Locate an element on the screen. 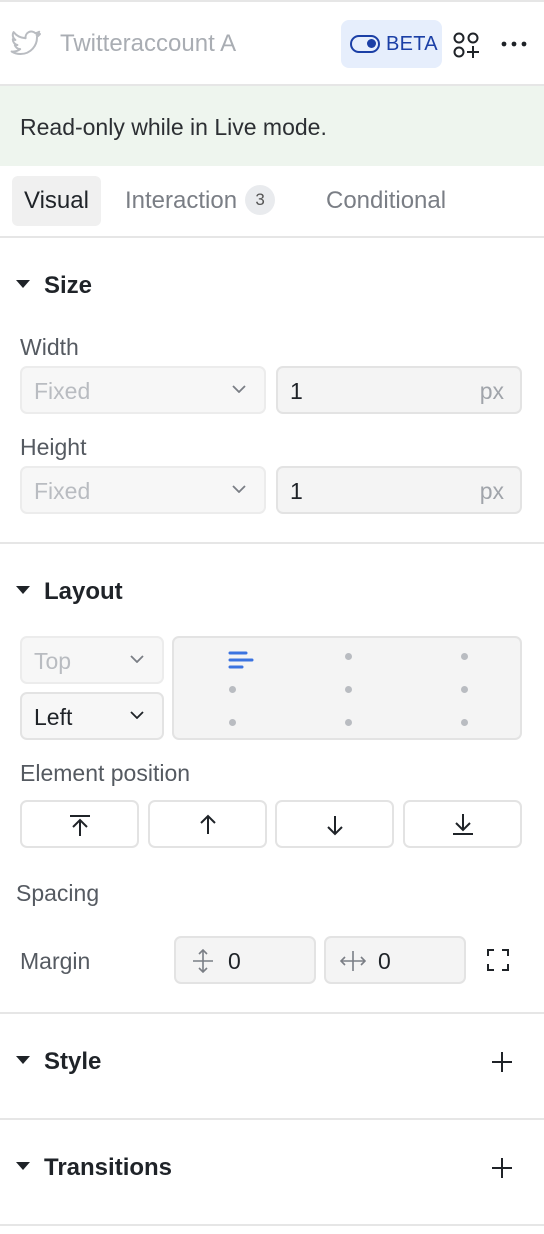 This screenshot has width=544, height=1234. height-unit: px is located at coordinates (491, 491).